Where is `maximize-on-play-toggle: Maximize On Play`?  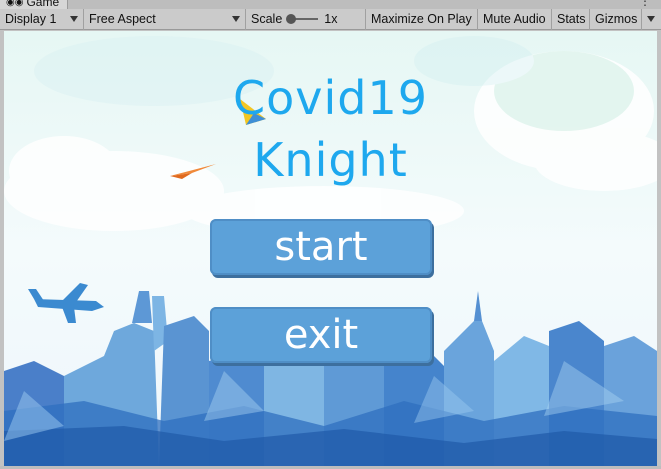
maximize-on-play-toggle: Maximize On Play is located at coordinates (422, 19).